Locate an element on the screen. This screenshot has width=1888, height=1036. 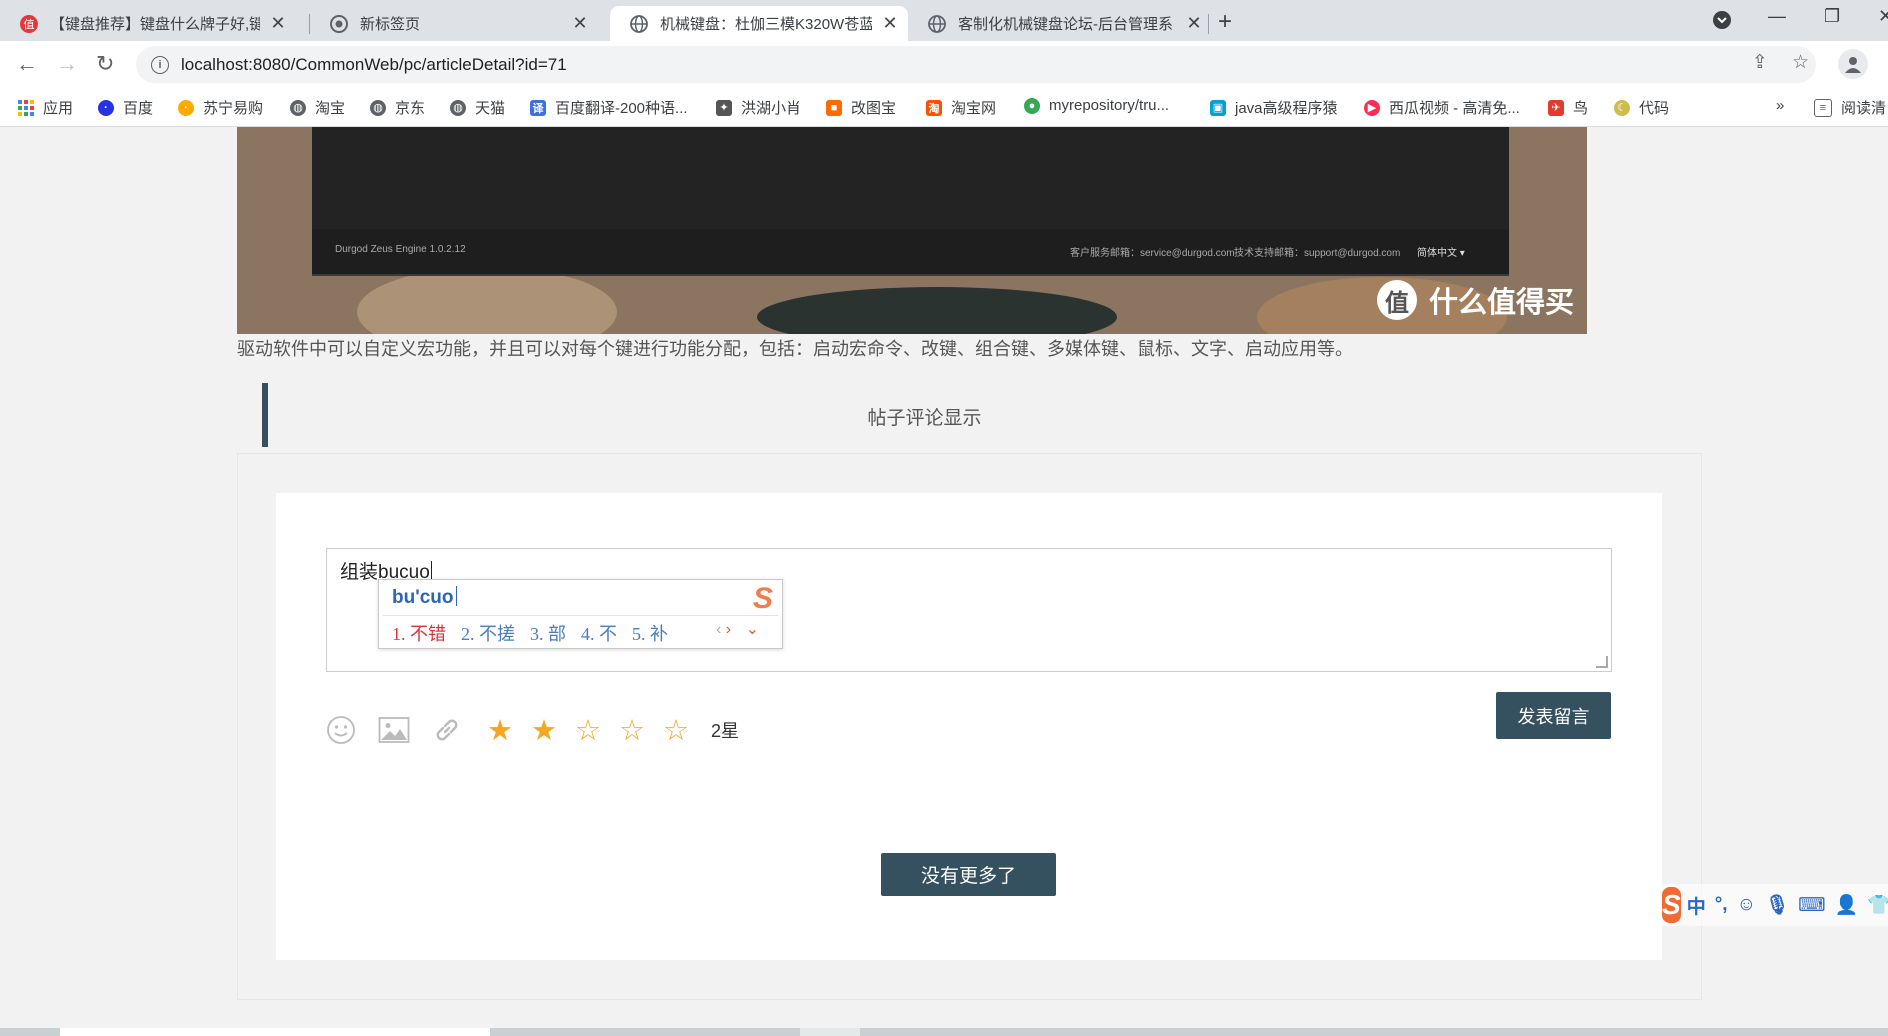
tab-title: 新标签页 is located at coordinates (390, 24).